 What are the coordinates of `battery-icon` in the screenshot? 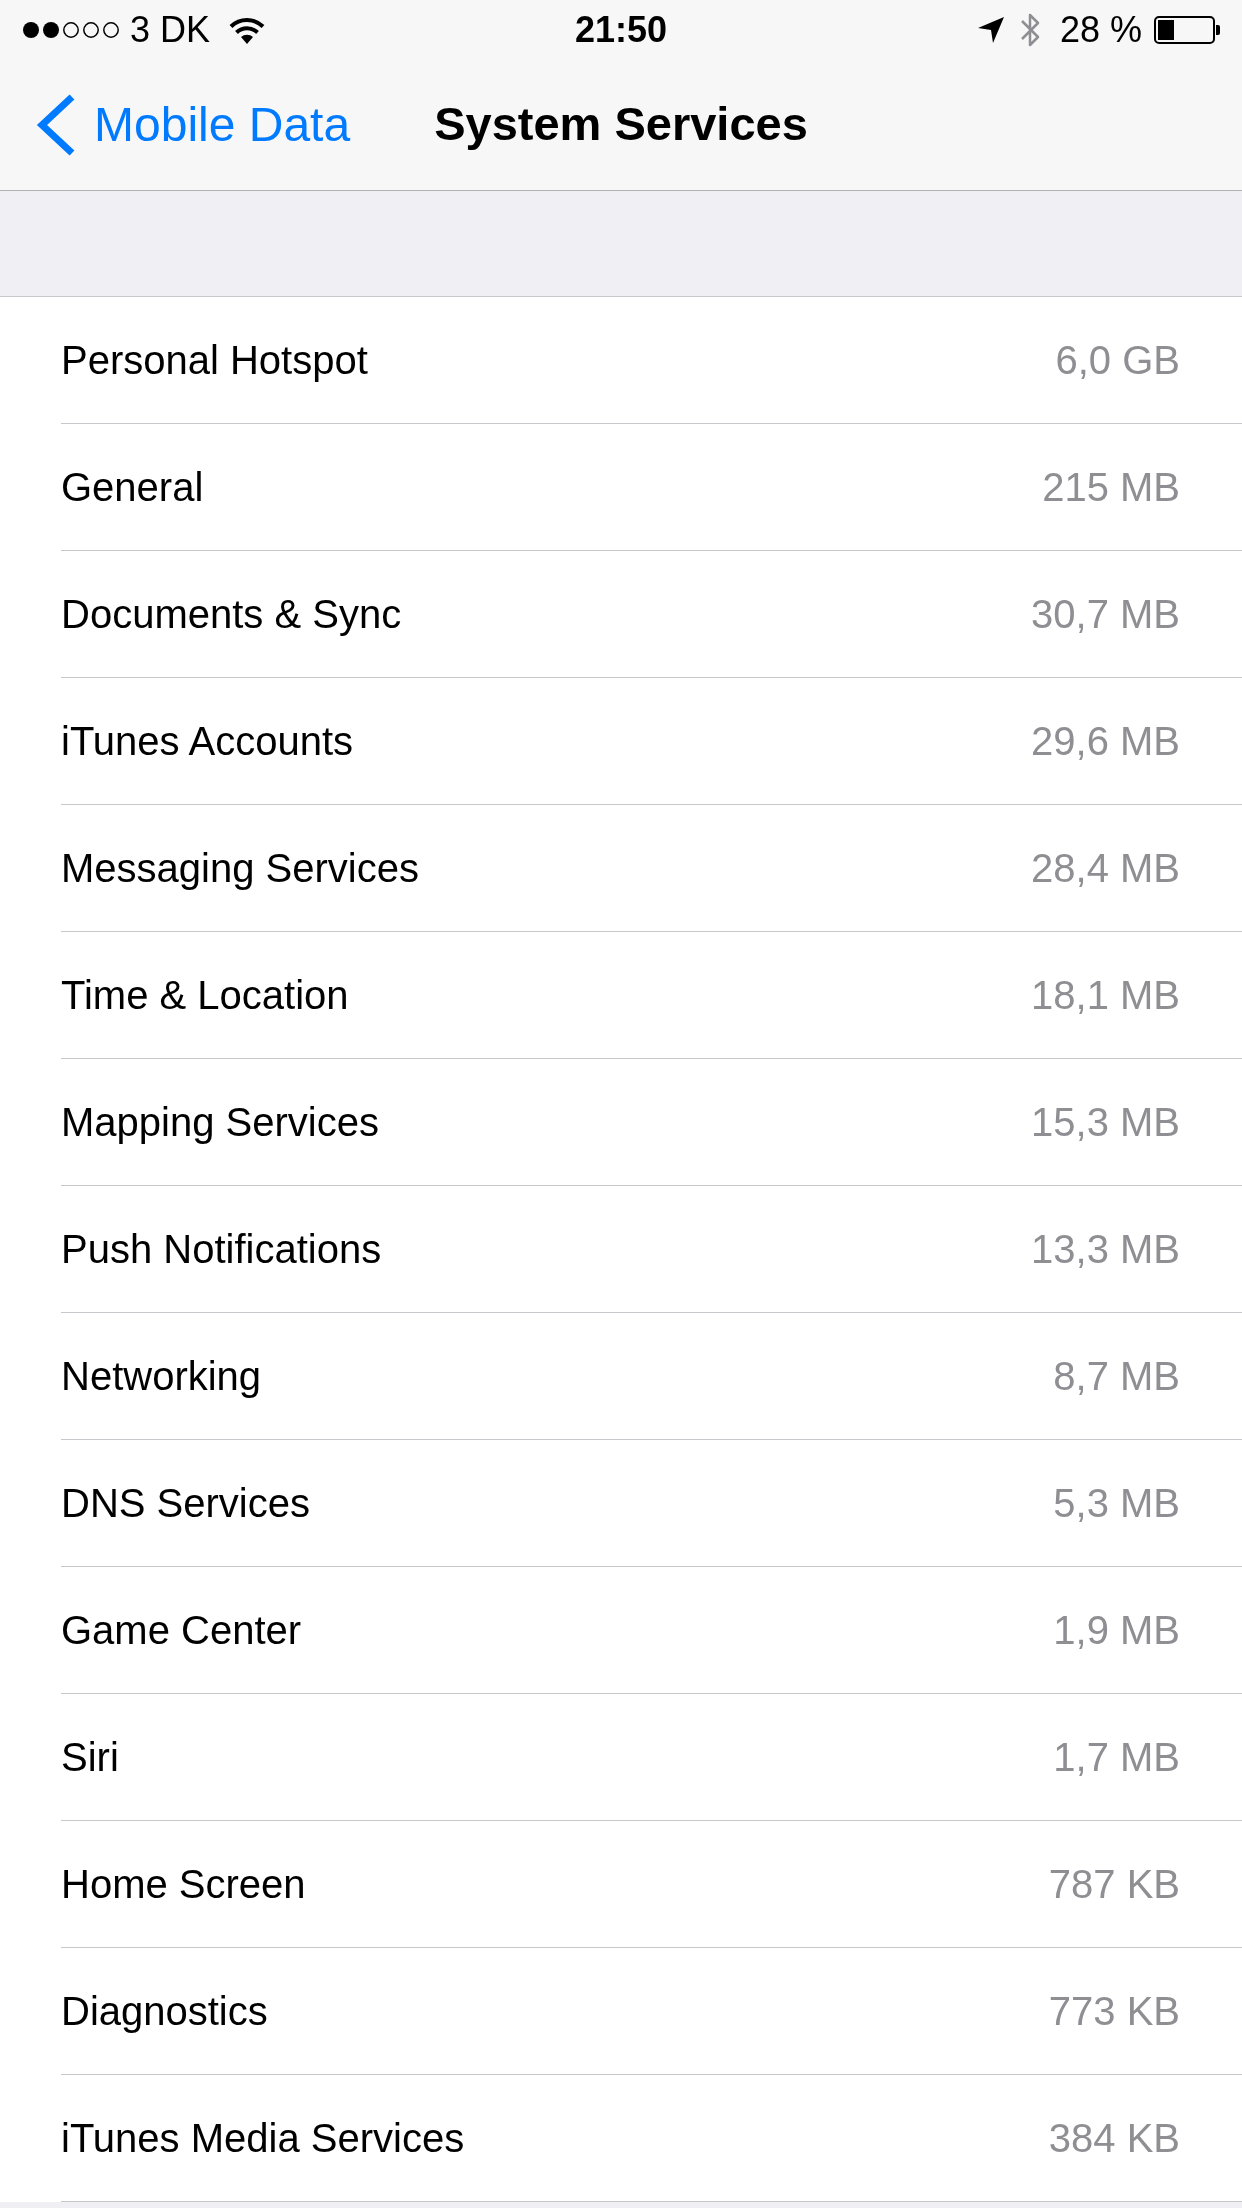 It's located at (1187, 30).